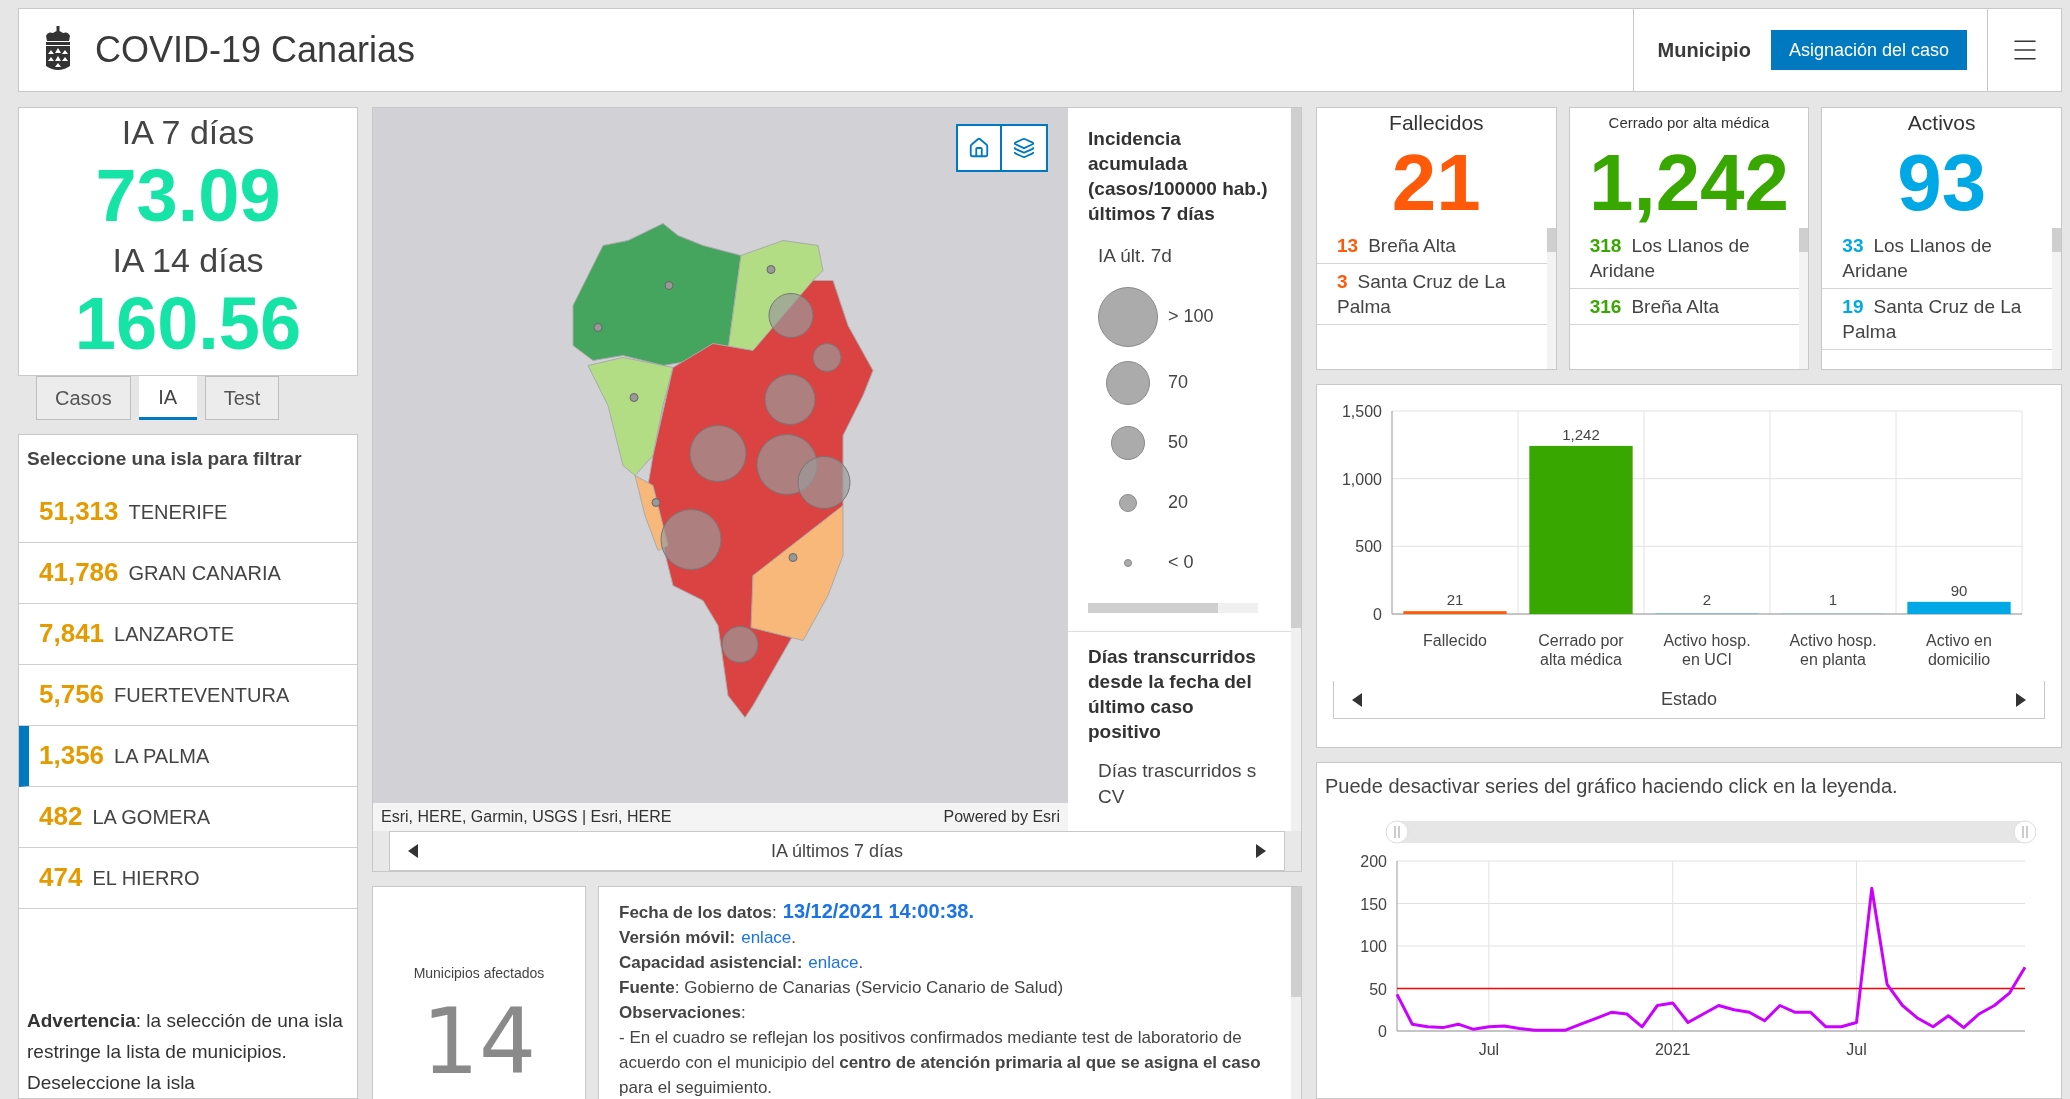 The width and height of the screenshot is (2070, 1099). What do you see at coordinates (1612, 786) in the screenshot?
I see `chart-note: Puede desactivar series del gráfico haciendo click en la leyenda.` at bounding box center [1612, 786].